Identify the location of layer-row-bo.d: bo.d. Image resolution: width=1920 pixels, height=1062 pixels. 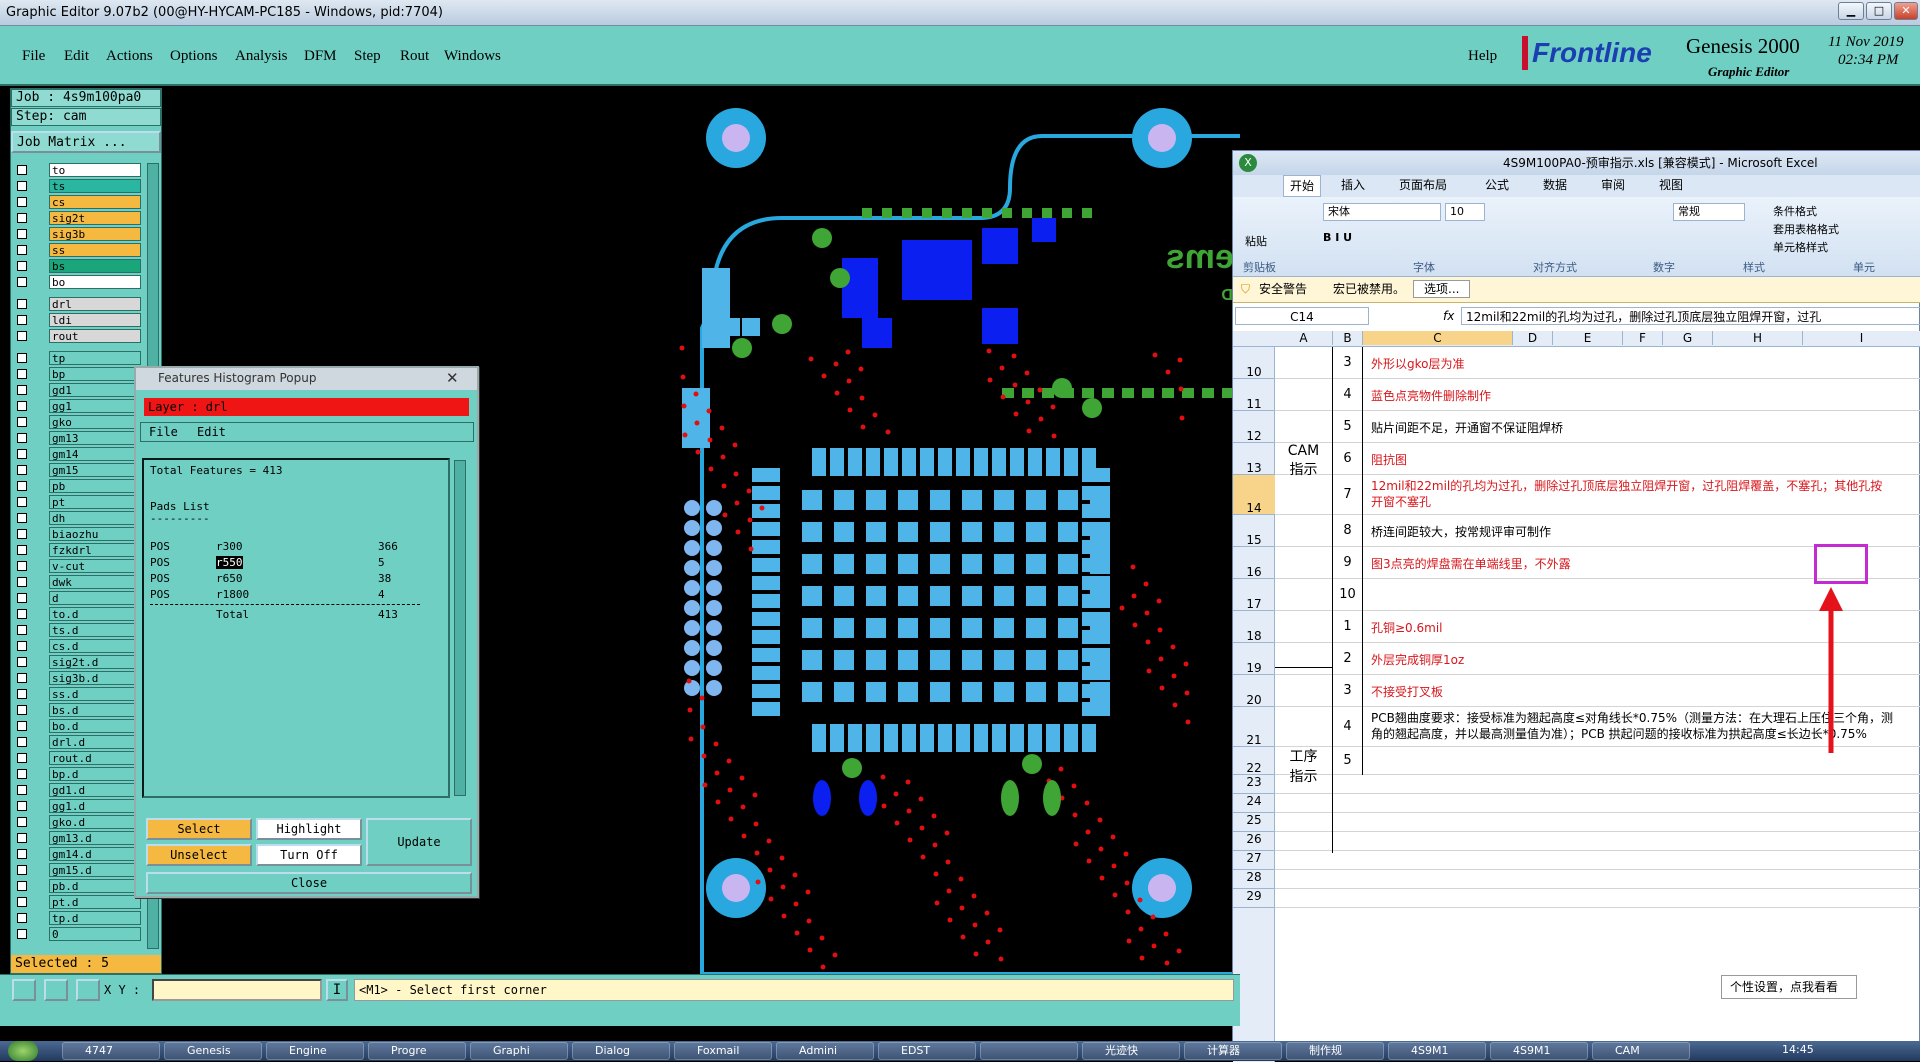
(79, 726).